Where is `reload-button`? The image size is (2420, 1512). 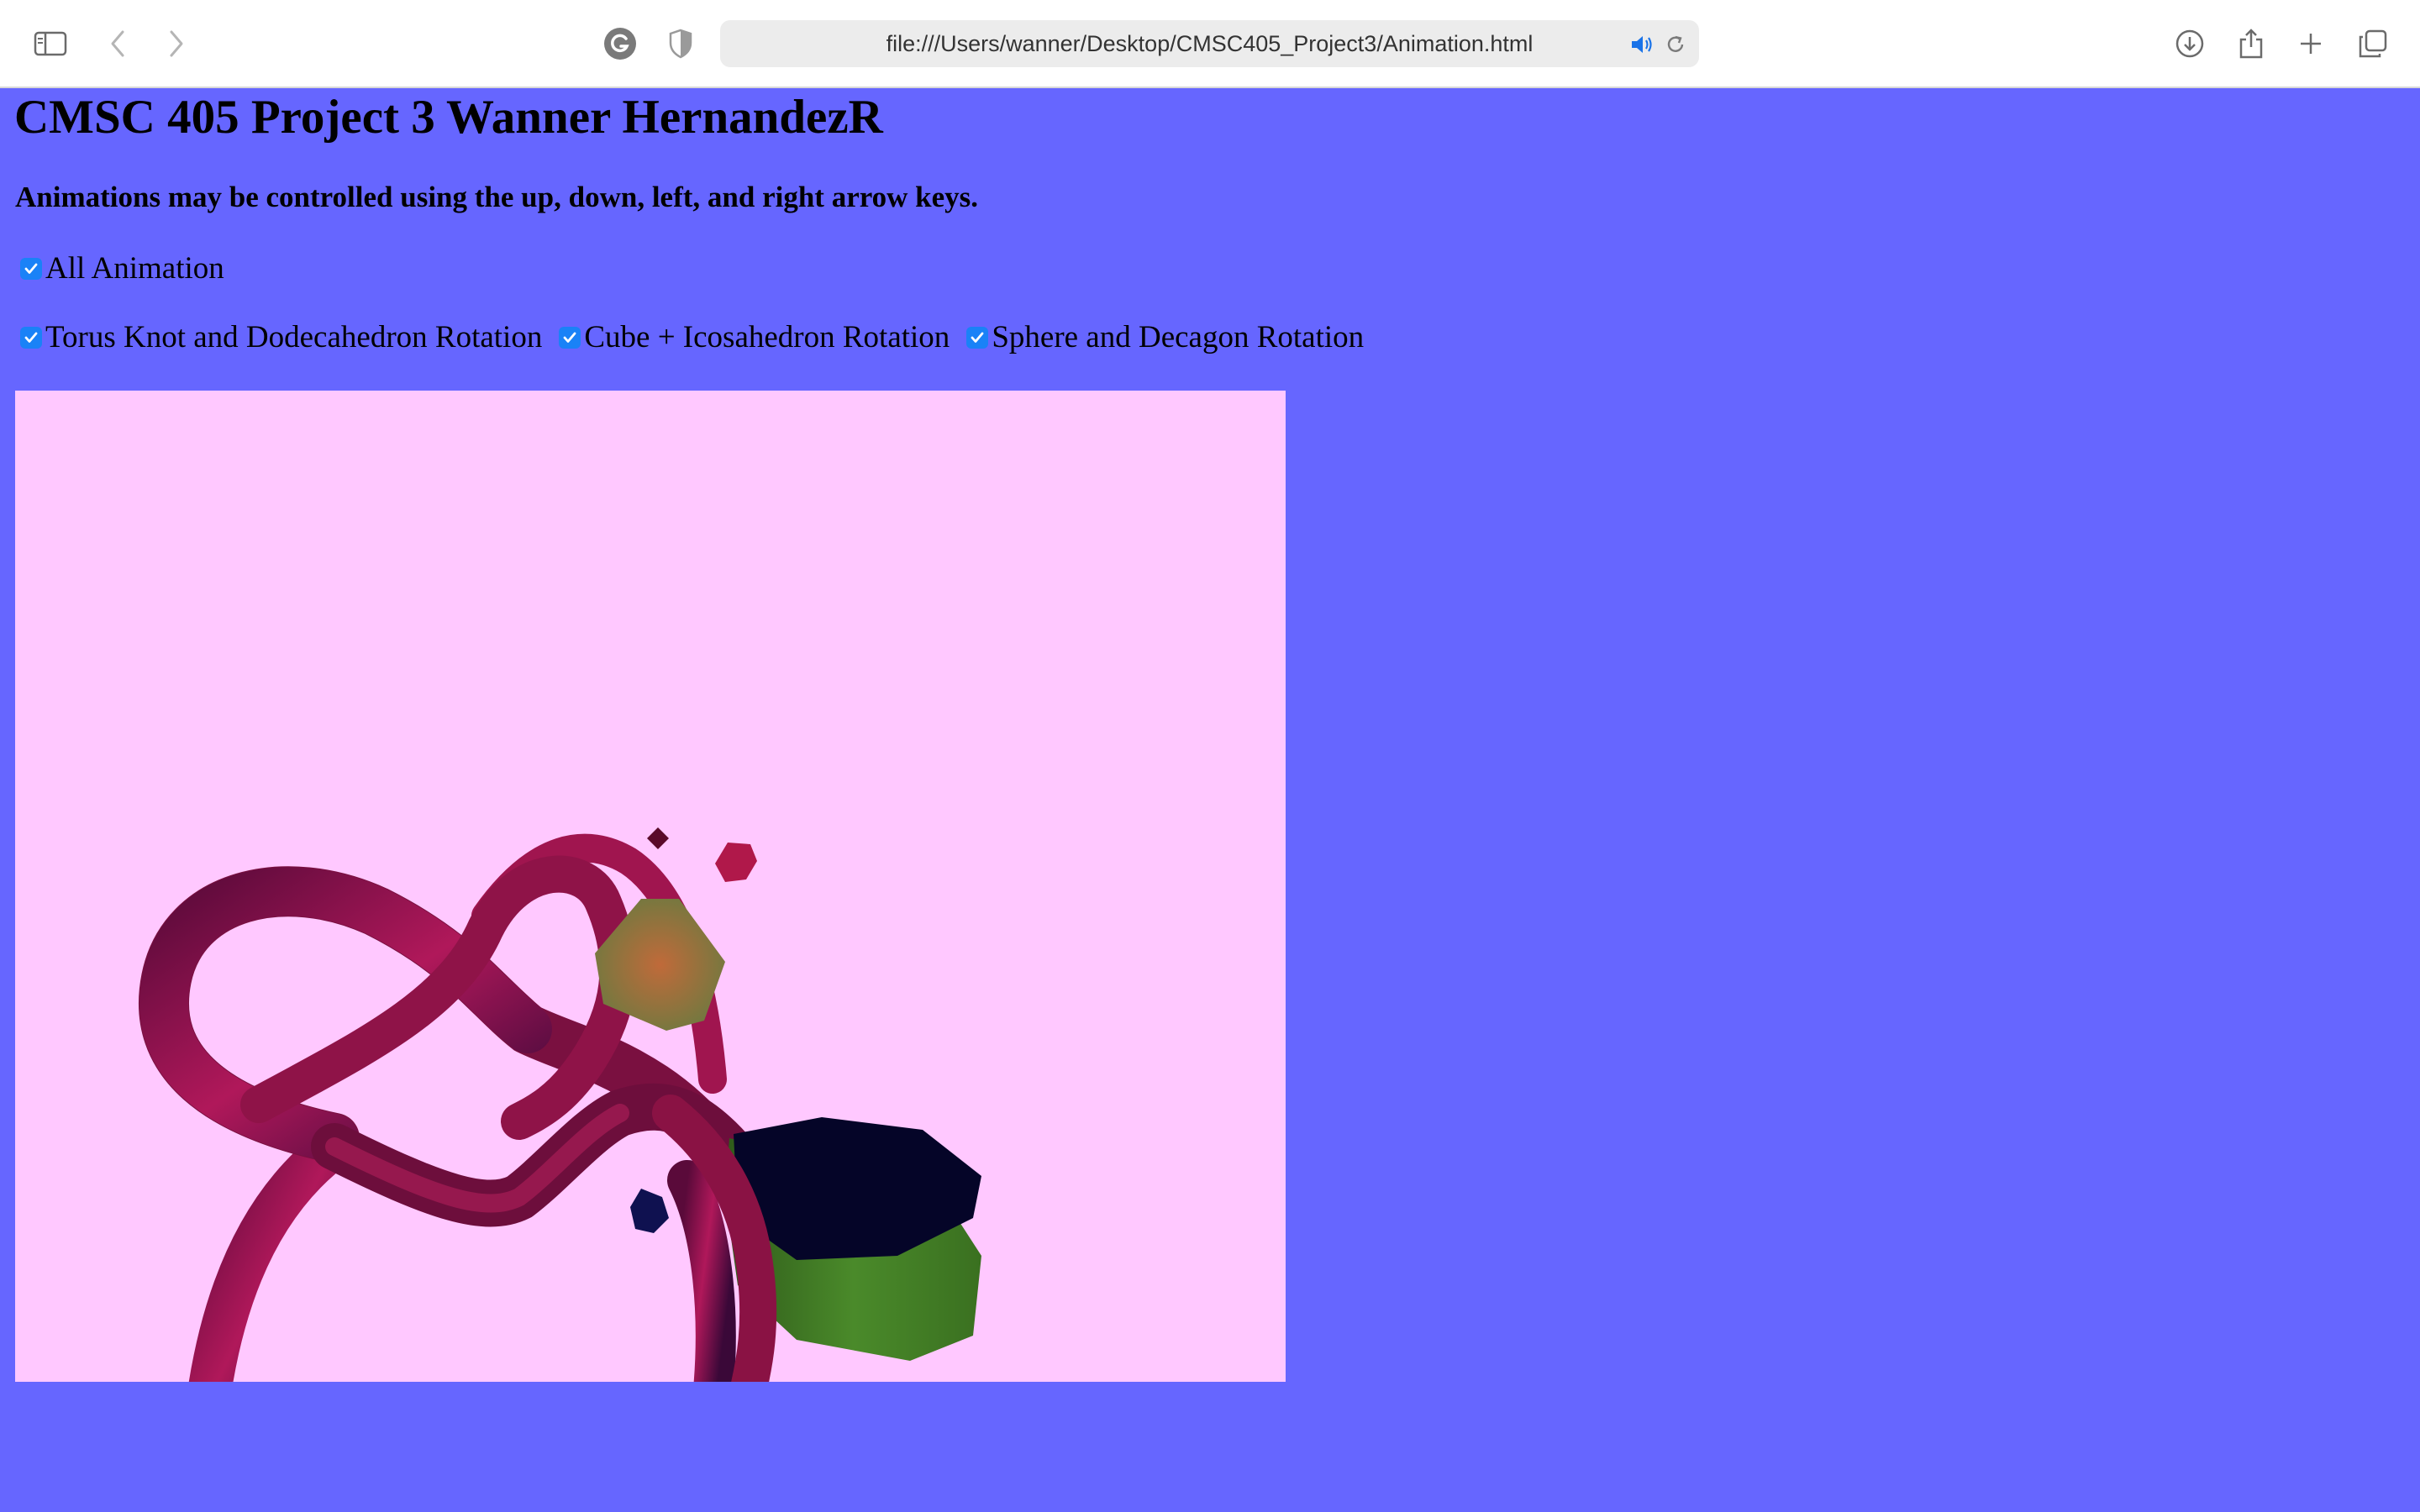 reload-button is located at coordinates (1676, 44).